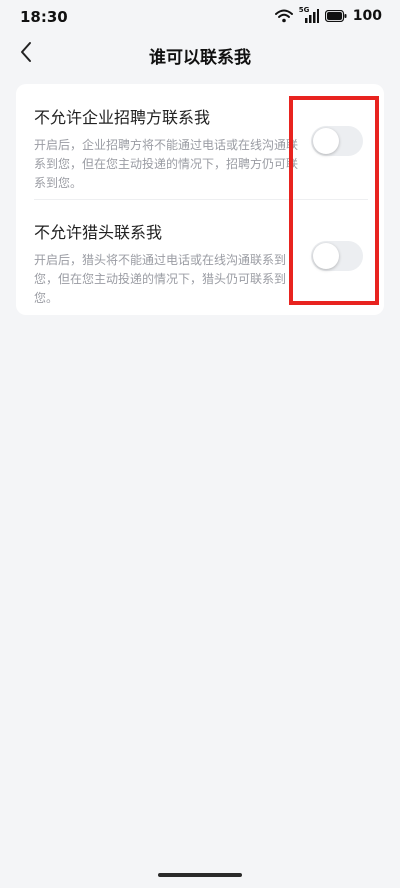 The width and height of the screenshot is (400, 888). I want to click on status-time: 18:30, so click(44, 17).